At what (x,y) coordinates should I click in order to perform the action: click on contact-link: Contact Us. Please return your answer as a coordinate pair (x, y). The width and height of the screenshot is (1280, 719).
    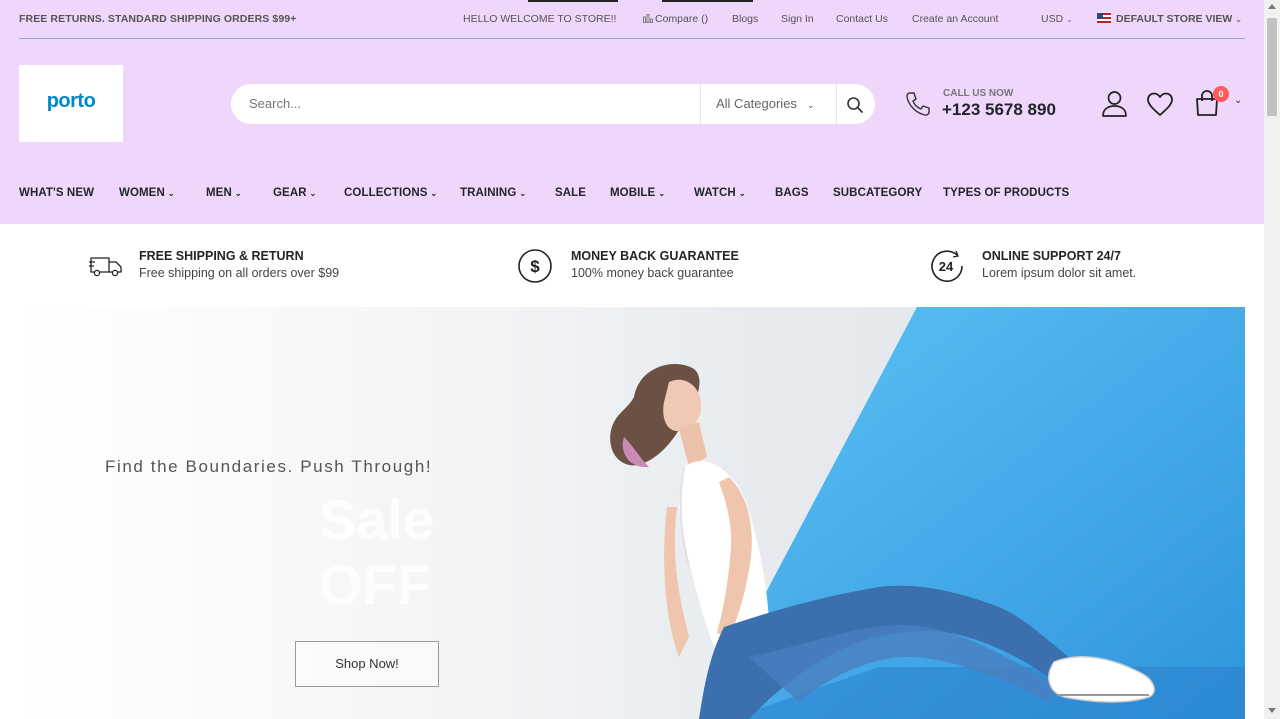
    Looking at the image, I should click on (862, 19).